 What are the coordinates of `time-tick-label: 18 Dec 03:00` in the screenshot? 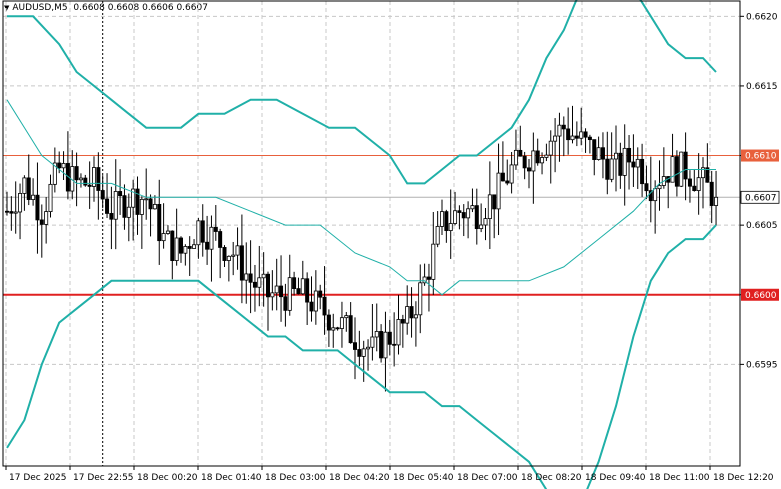 It's located at (295, 478).